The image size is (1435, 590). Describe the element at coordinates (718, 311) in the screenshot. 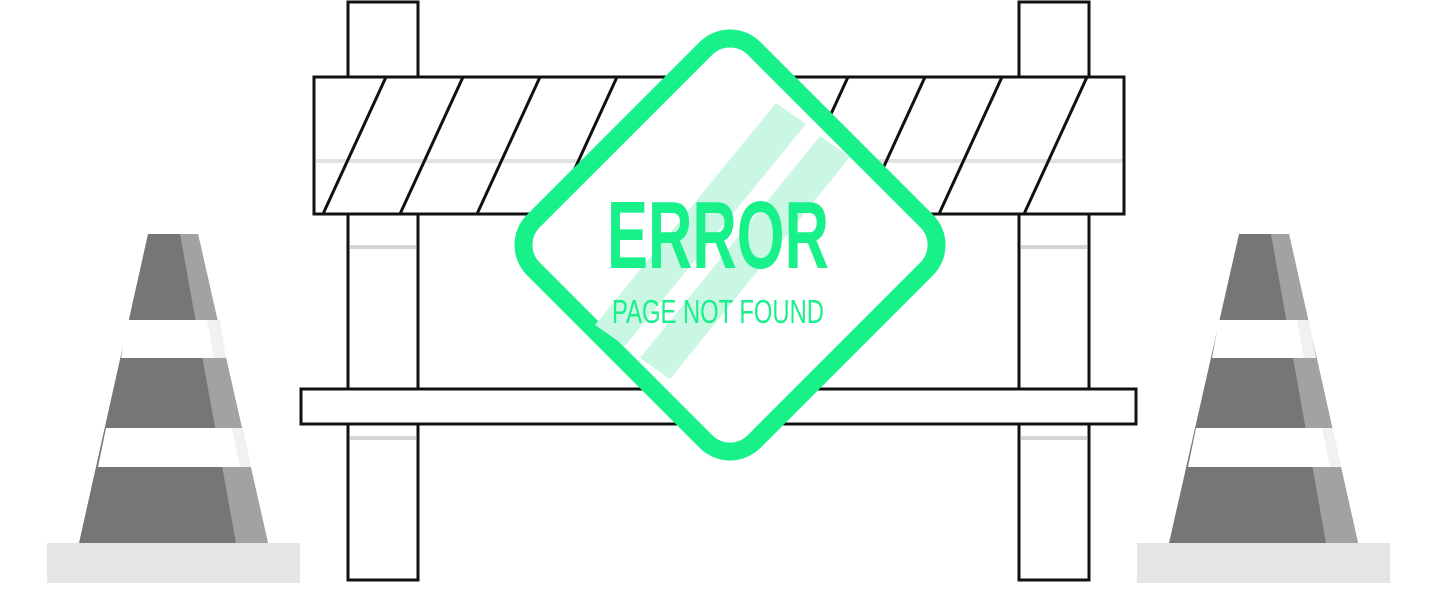

I see `sign-subtitle: PAGE NOT FOUND` at that location.